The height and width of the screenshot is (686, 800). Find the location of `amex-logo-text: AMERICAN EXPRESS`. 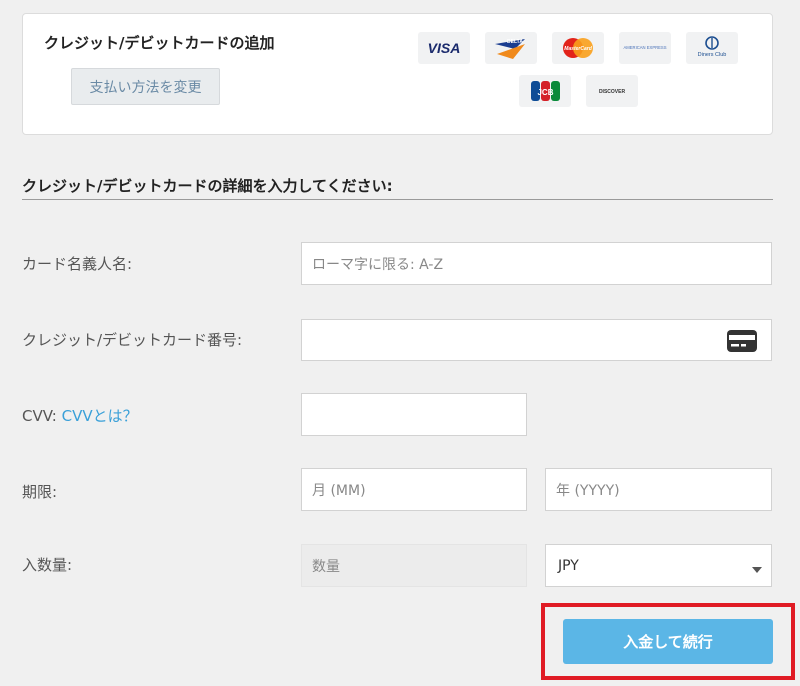

amex-logo-text: AMERICAN EXPRESS is located at coordinates (644, 47).